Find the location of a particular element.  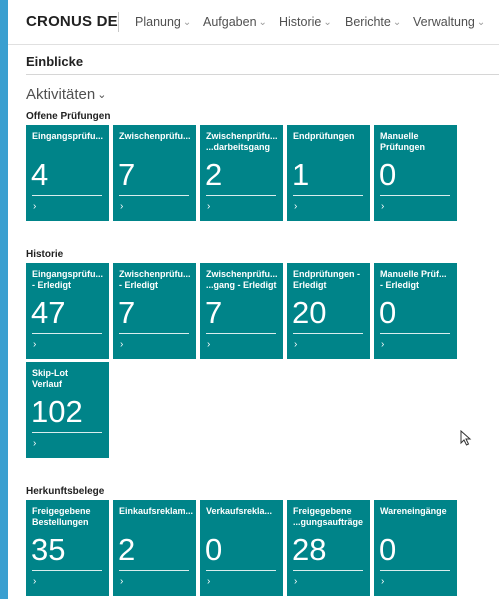

tile-freigegebene-bestellungen: Freigegebene Bestellungen 35 › is located at coordinates (67, 548).